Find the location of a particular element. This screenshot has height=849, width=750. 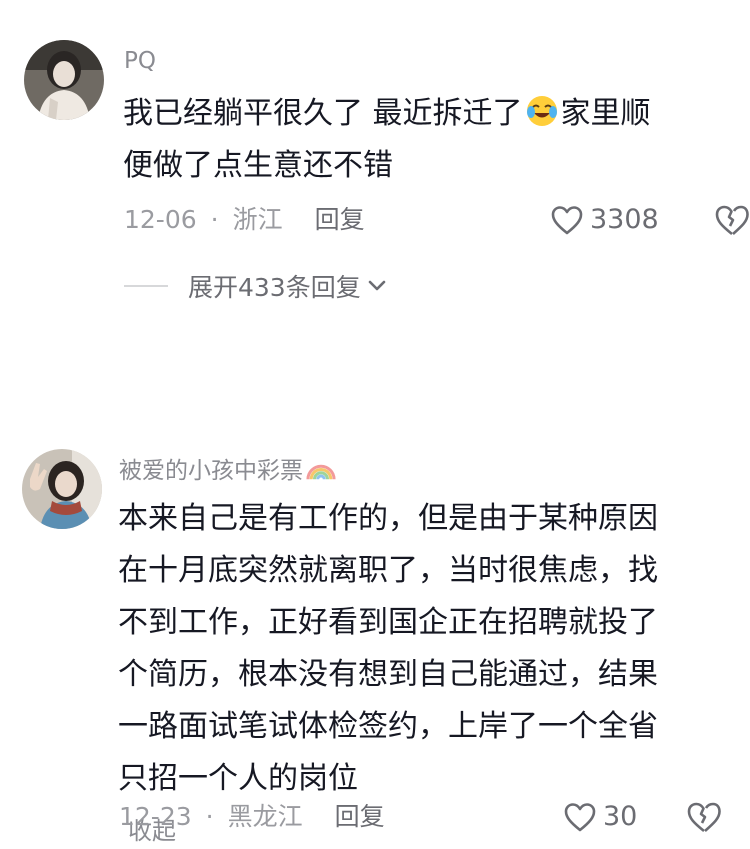

reply-button: 回复 is located at coordinates (360, 816).